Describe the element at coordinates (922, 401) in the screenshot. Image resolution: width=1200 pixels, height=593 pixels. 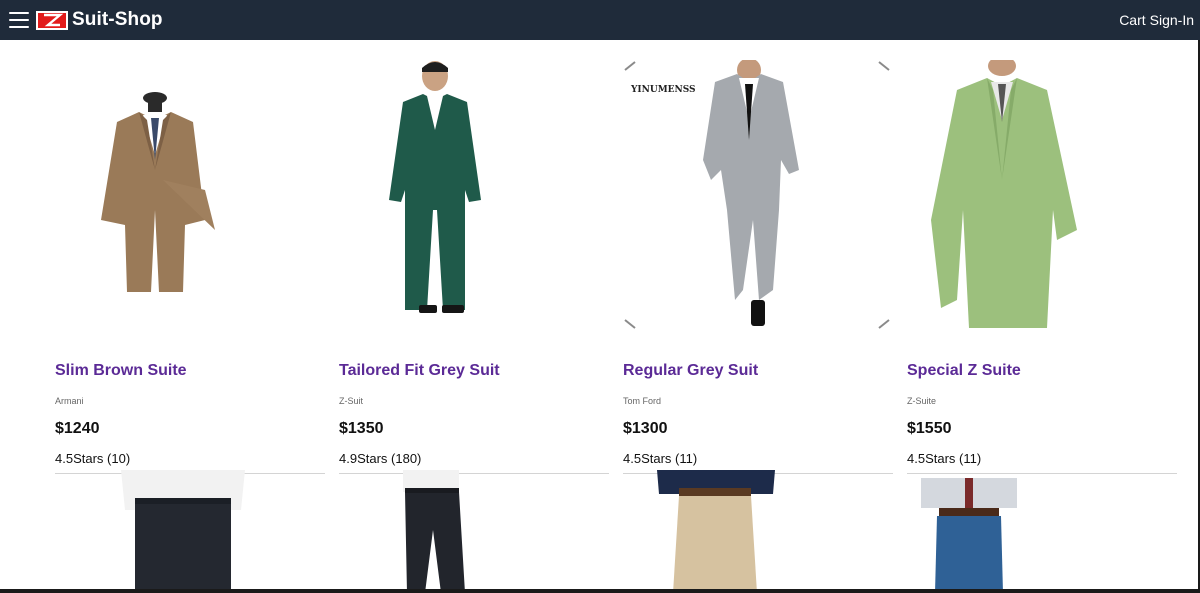
I see `product-brand: Z-Suite` at that location.